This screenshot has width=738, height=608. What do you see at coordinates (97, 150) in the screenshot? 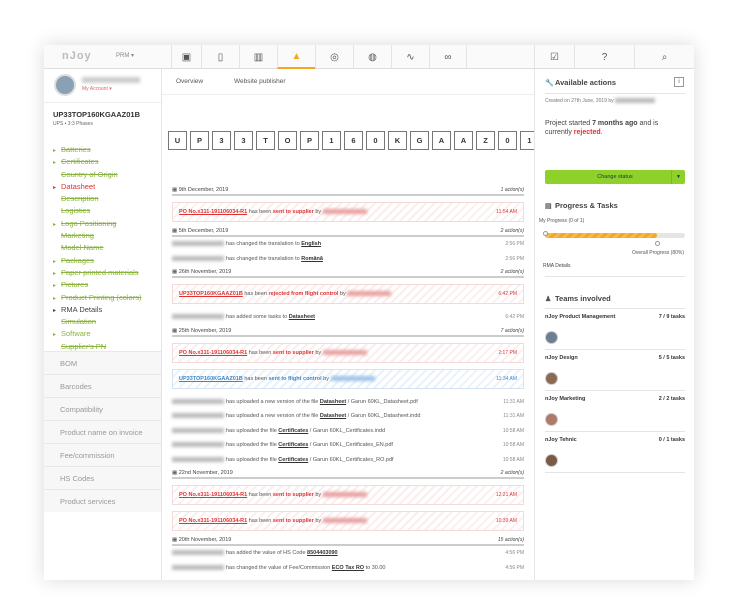
I see `menu-item-batteries: ▸ Batteries` at bounding box center [97, 150].